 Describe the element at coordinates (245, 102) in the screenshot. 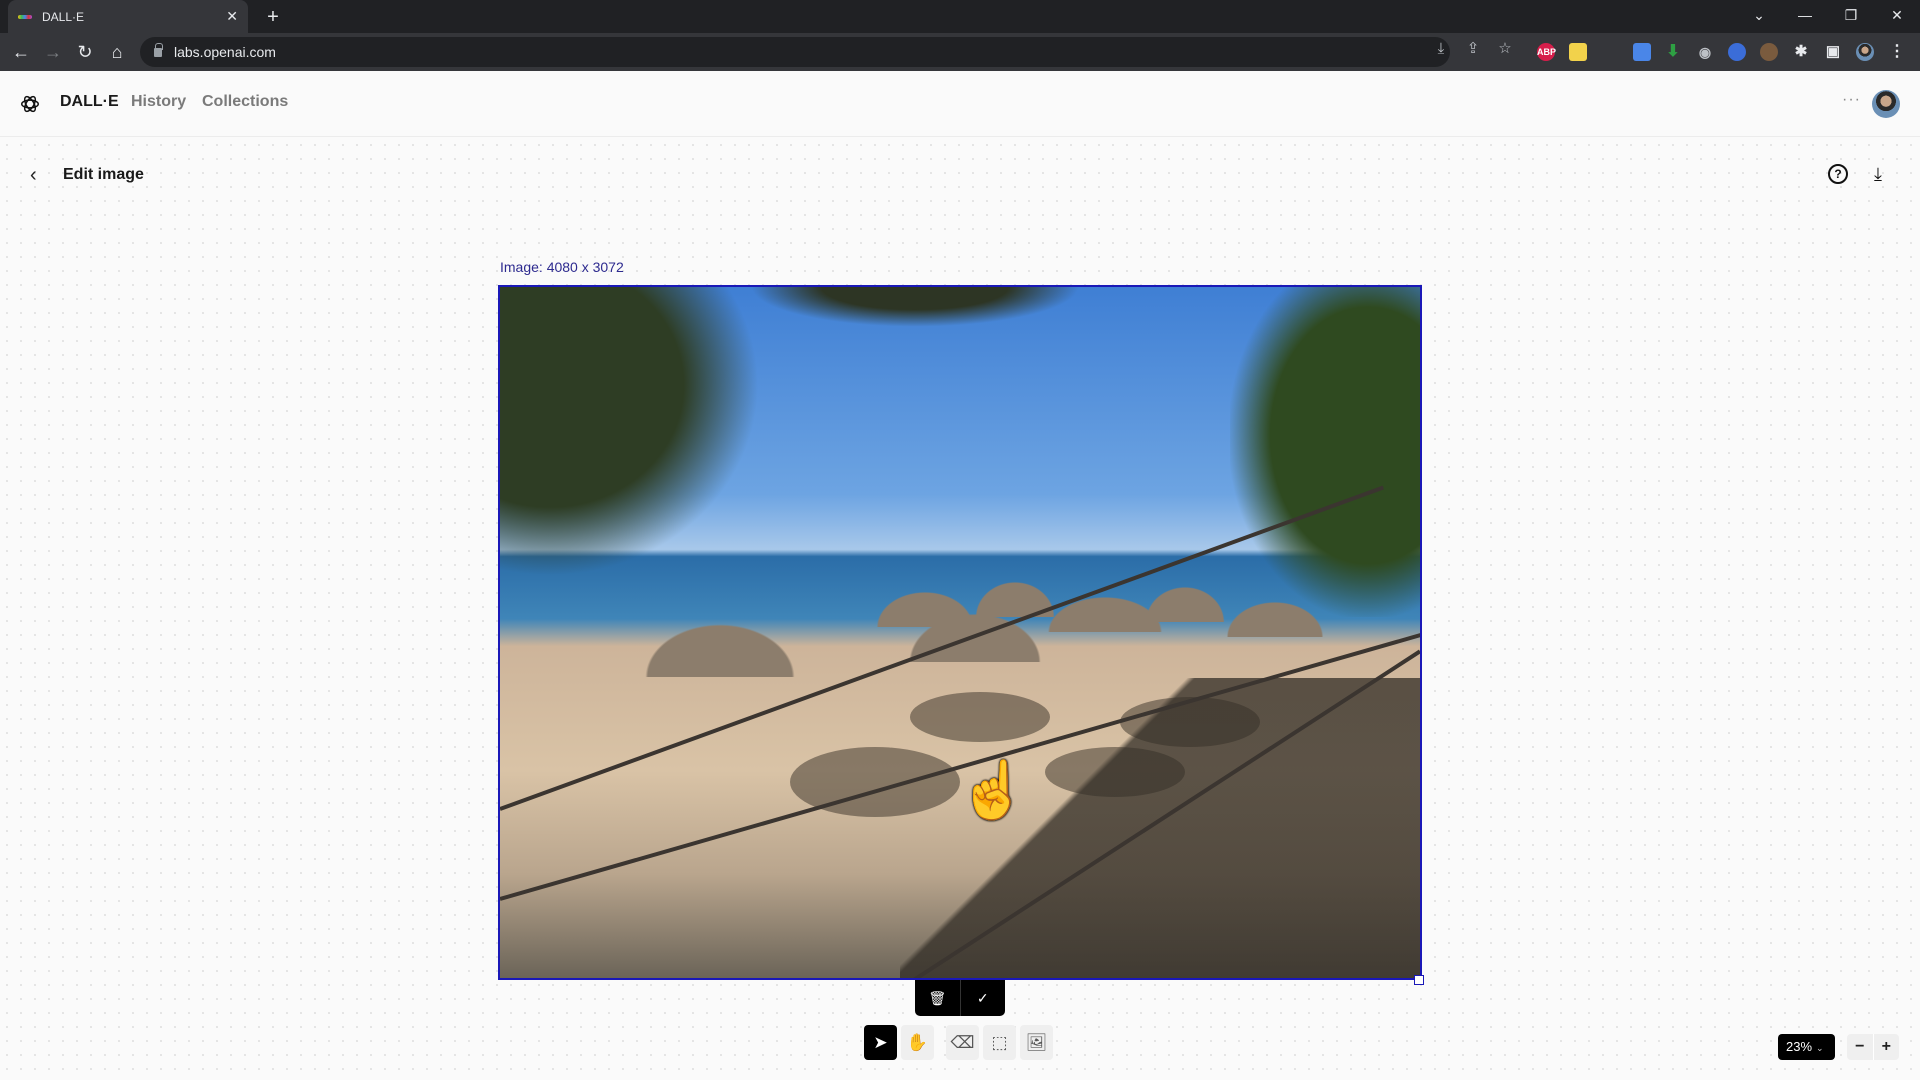

I see `nav-collections: Collections` at that location.